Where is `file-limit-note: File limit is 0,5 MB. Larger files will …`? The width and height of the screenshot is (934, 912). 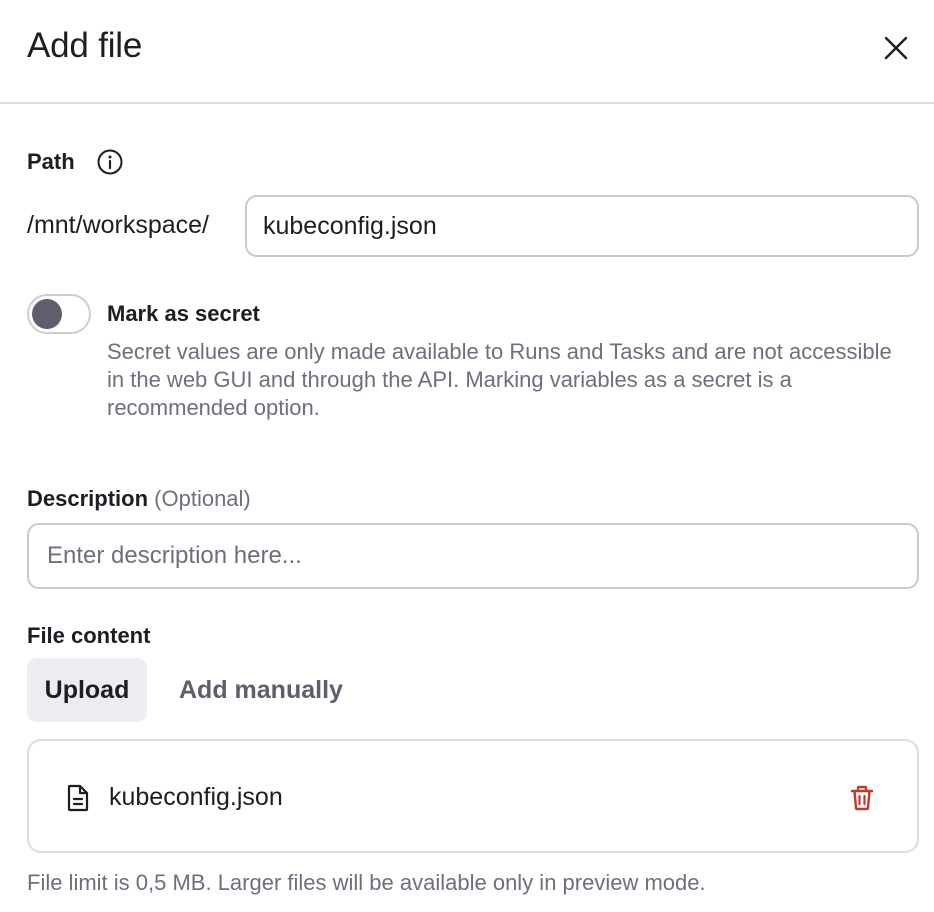 file-limit-note: File limit is 0,5 MB. Larger files will … is located at coordinates (366, 882).